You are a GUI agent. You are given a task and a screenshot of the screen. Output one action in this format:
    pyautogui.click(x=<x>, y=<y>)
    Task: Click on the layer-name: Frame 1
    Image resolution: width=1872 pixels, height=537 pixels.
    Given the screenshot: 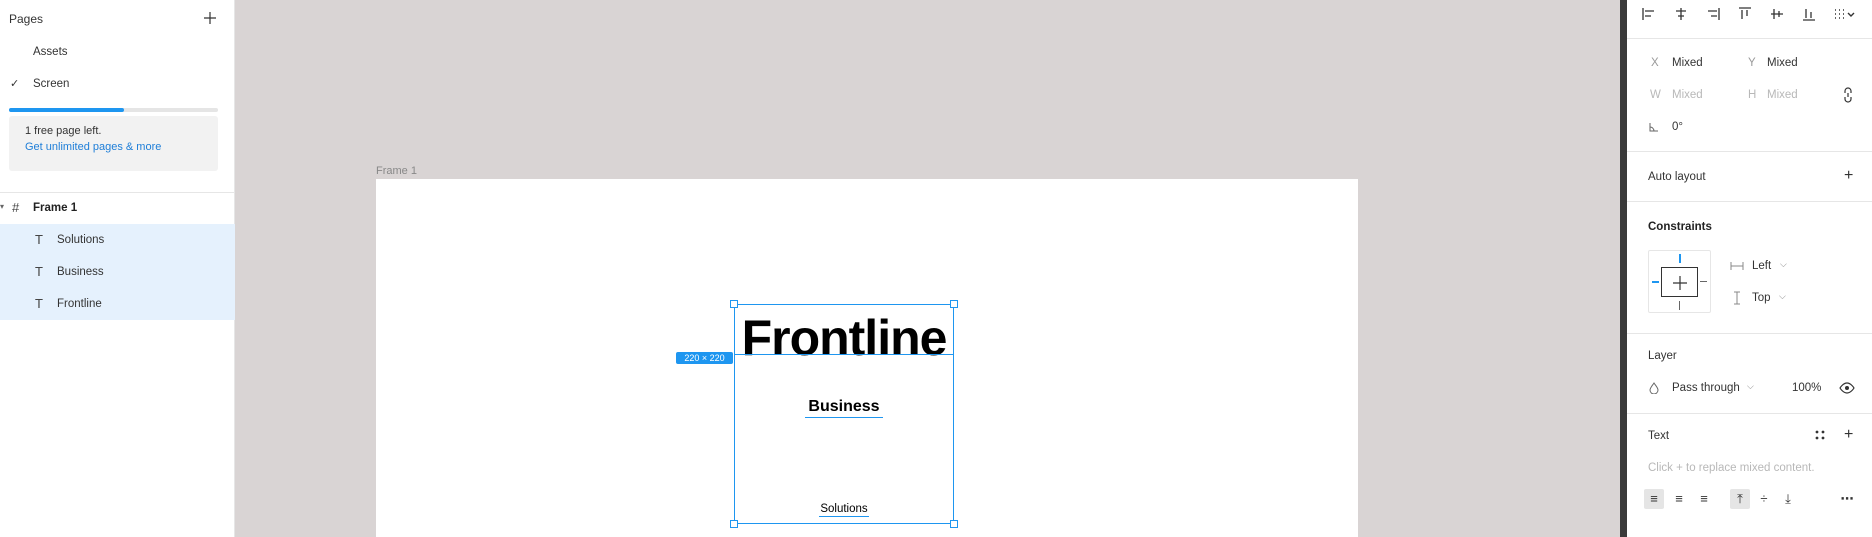 What is the action you would take?
    pyautogui.click(x=55, y=208)
    